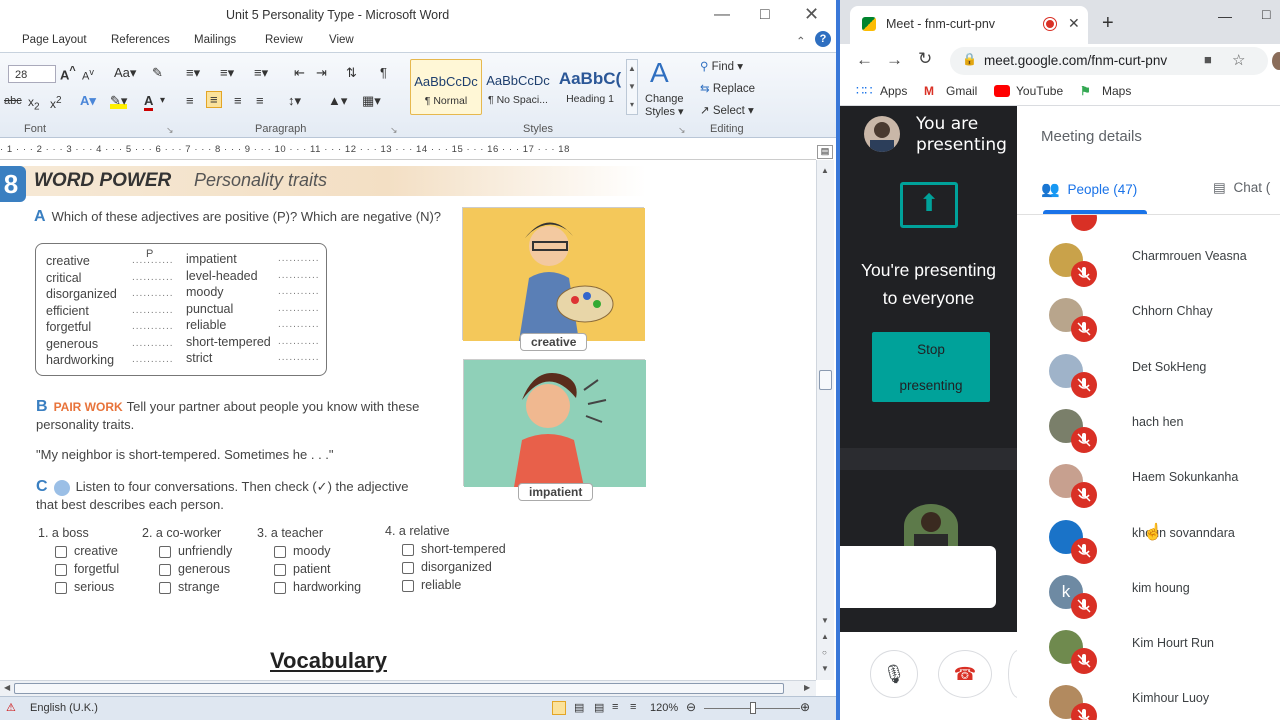 The width and height of the screenshot is (1280, 720). I want to click on participant-row: Charmrouen Veasna, so click(1148, 259).